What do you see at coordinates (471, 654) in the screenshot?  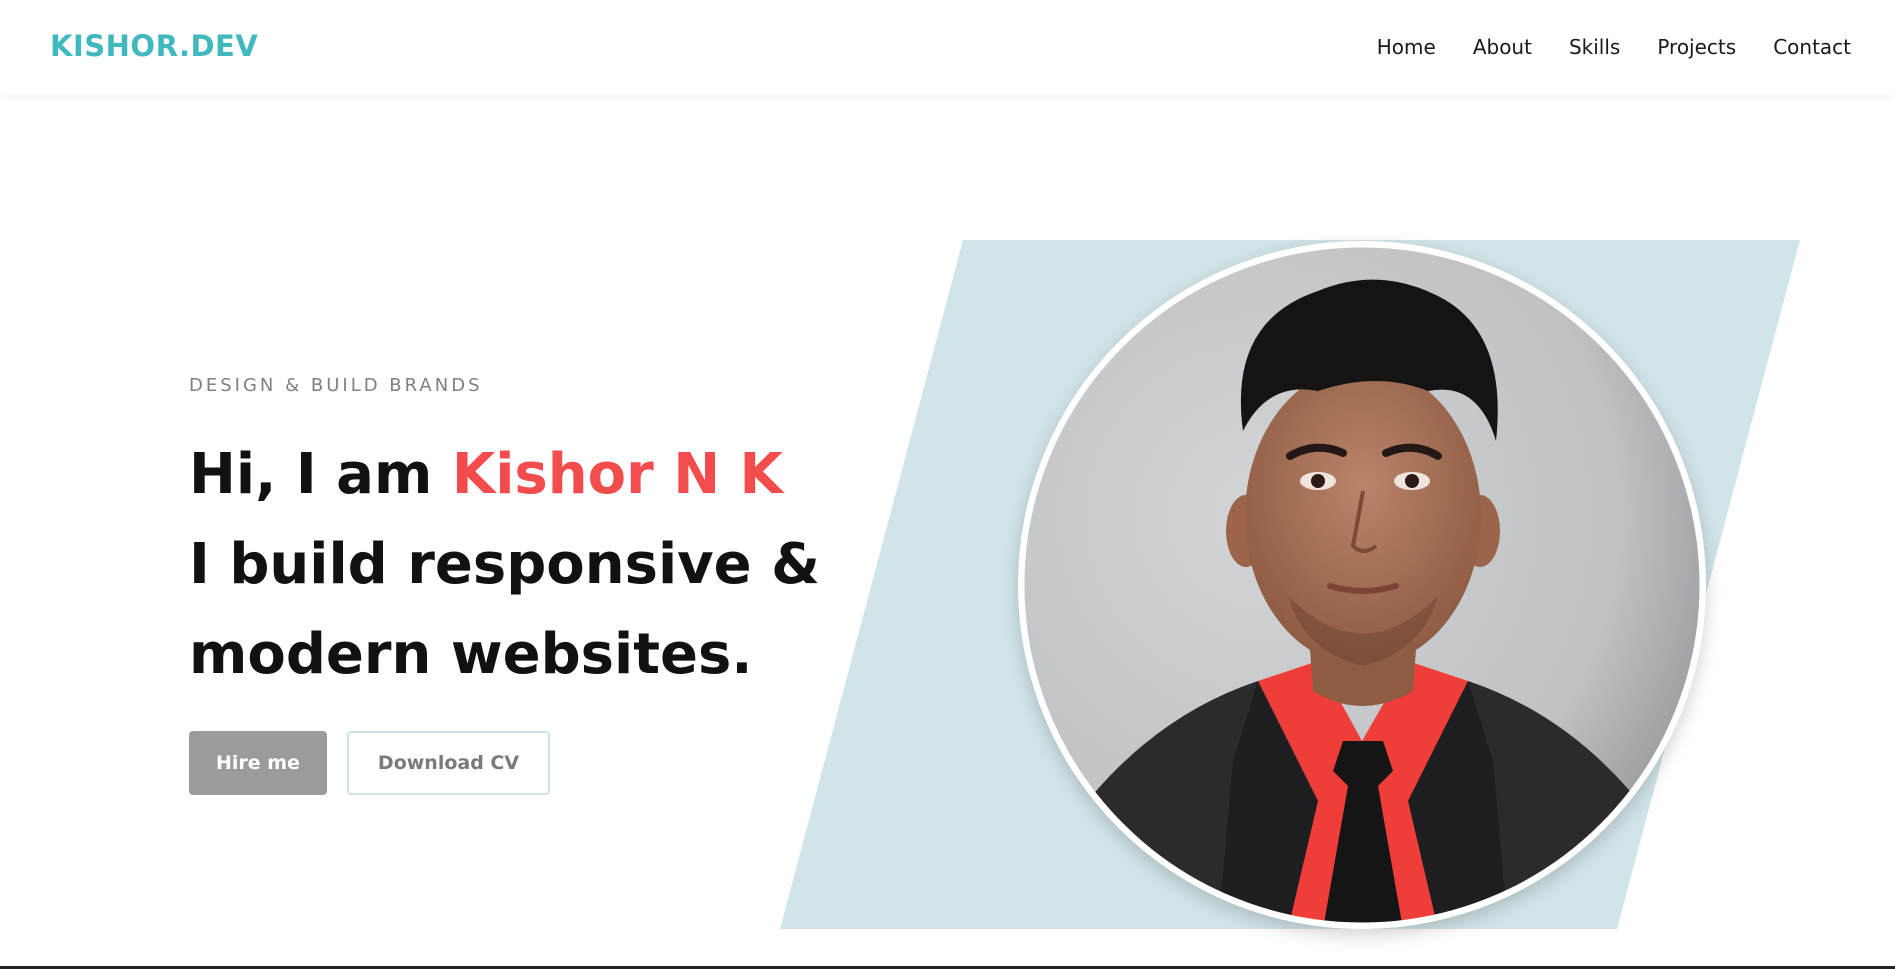 I see `headline-line3: modern websites.` at bounding box center [471, 654].